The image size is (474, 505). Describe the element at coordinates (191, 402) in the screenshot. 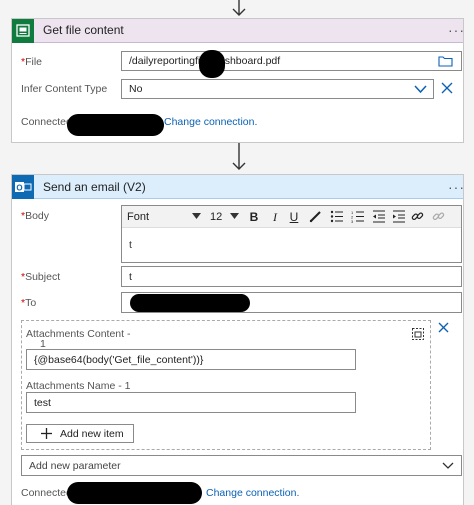

I see `attachments-name-input: test` at that location.